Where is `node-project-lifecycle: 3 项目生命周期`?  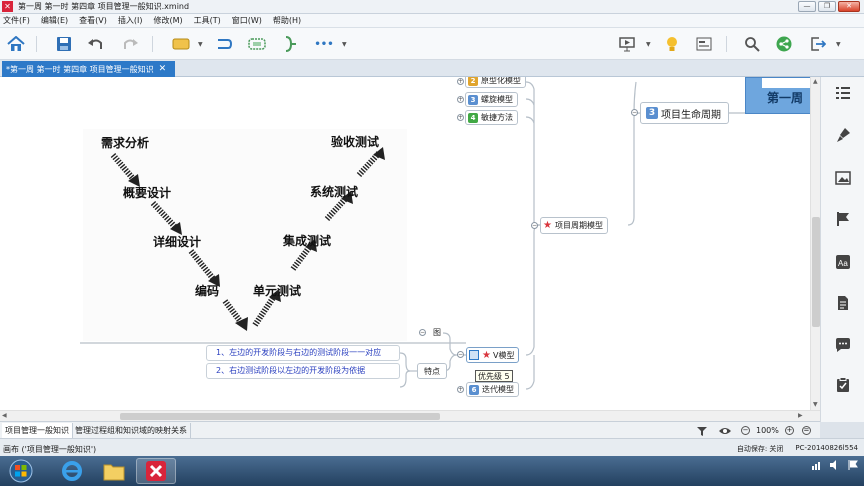
node-project-lifecycle: 3 项目生命周期 is located at coordinates (684, 113).